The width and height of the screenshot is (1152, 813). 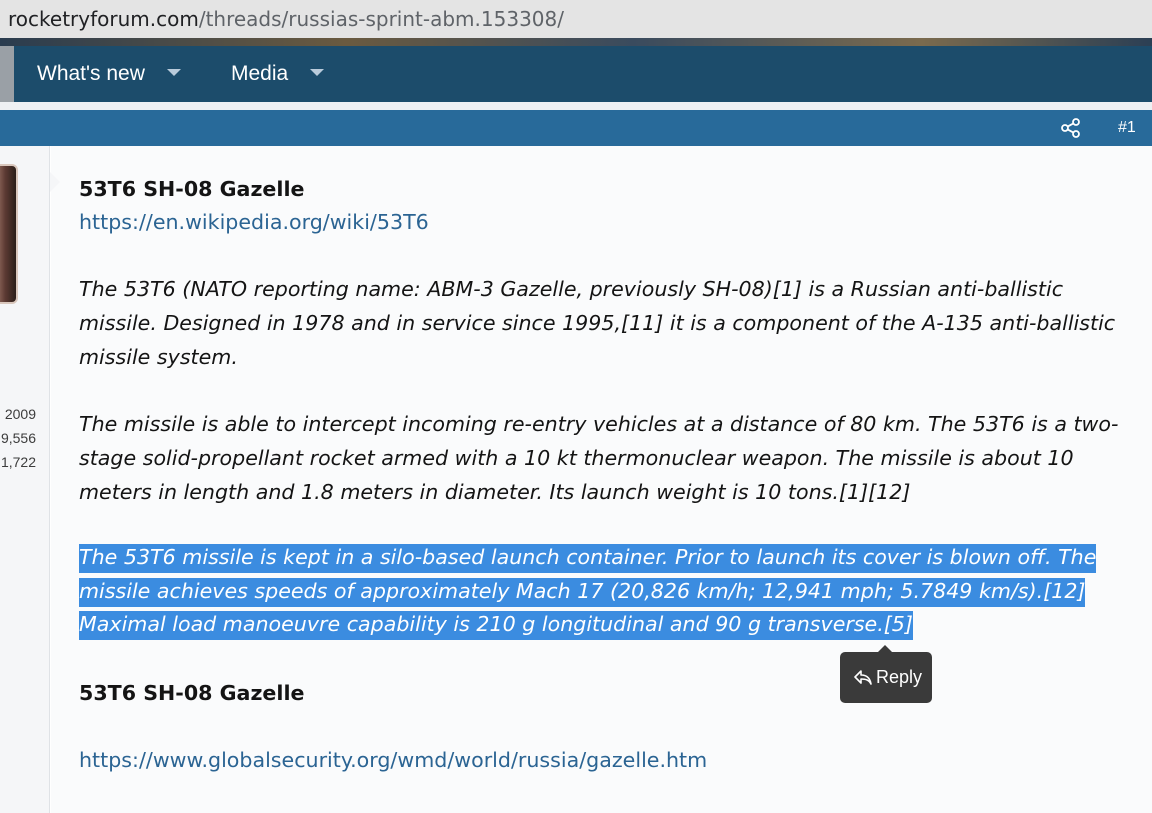 What do you see at coordinates (885, 648) in the screenshot?
I see `tooltip-notch` at bounding box center [885, 648].